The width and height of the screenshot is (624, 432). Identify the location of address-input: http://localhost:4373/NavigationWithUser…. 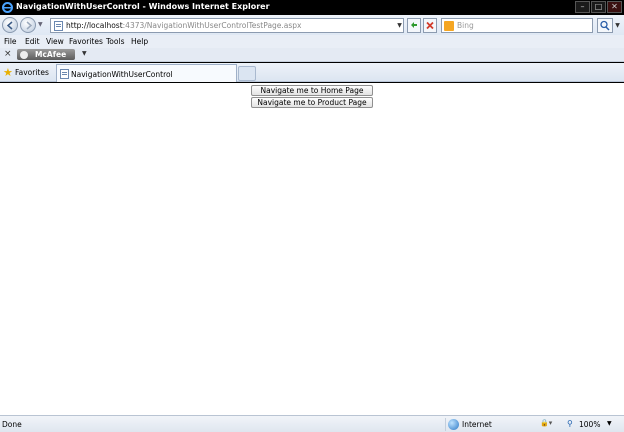
(227, 25).